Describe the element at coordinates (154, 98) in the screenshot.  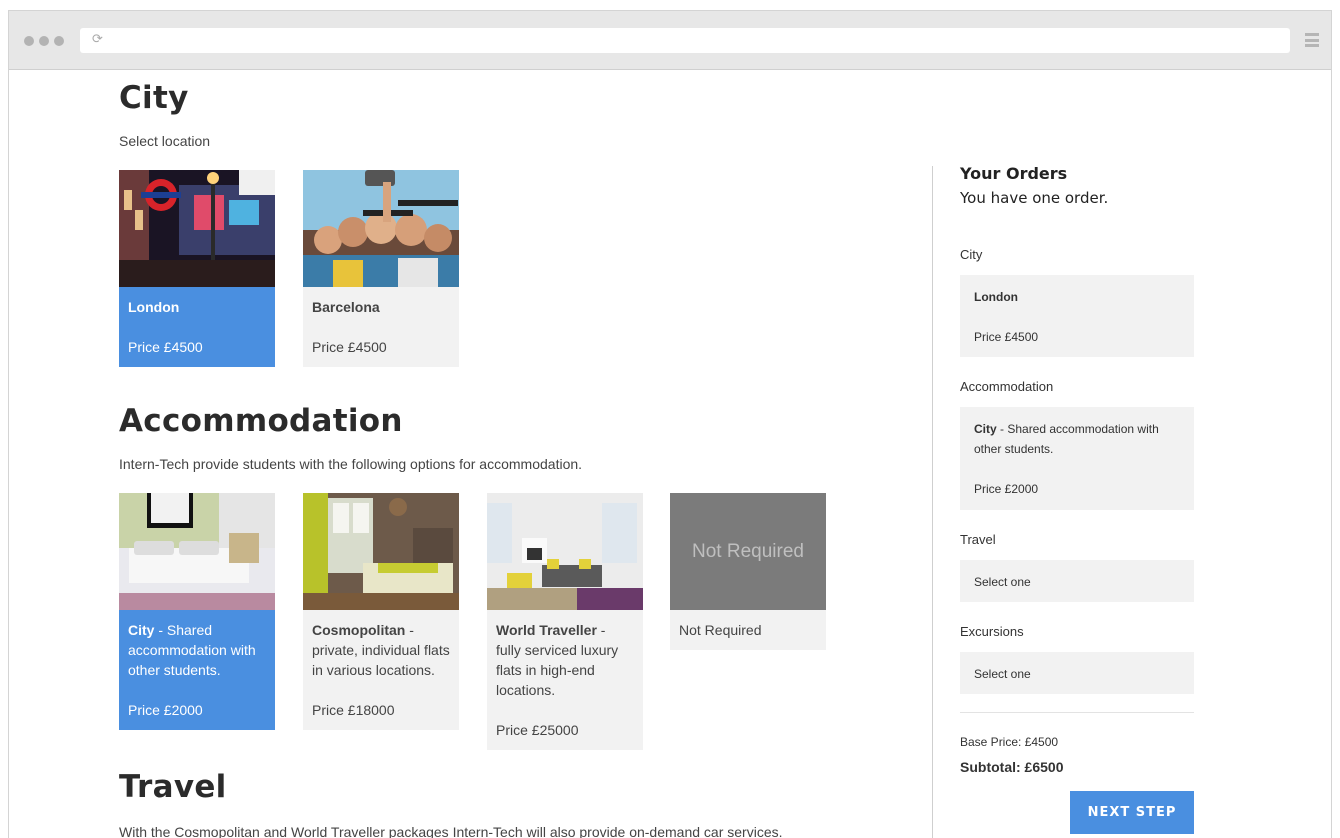
I see `city-heading: City` at that location.